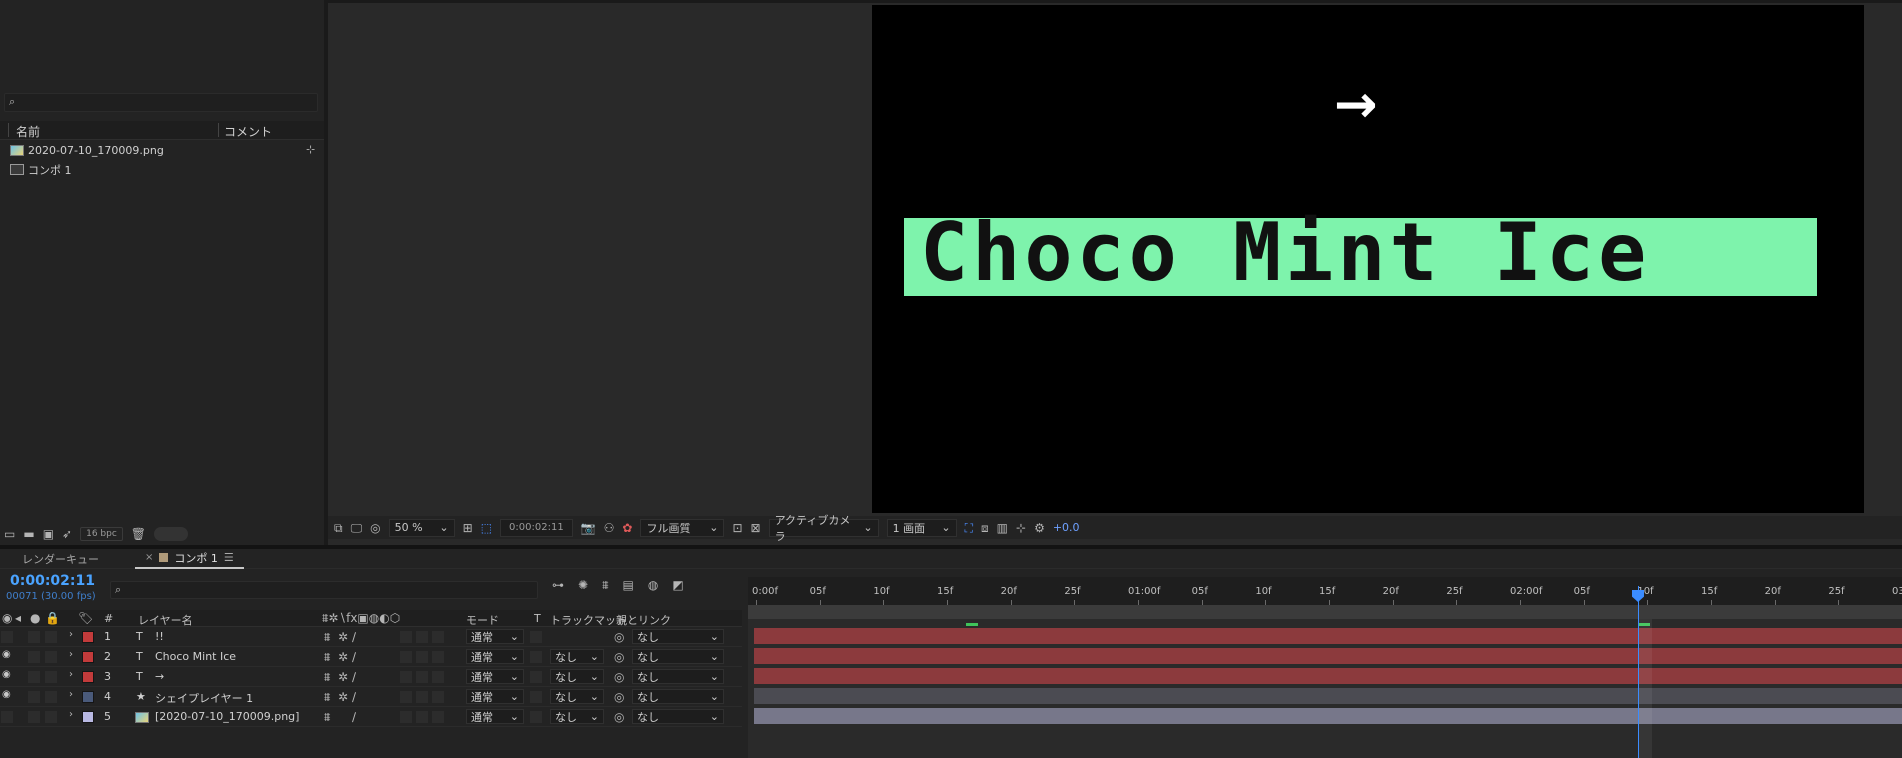  What do you see at coordinates (160, 169) in the screenshot?
I see `project-item-comp: コンポ 1` at bounding box center [160, 169].